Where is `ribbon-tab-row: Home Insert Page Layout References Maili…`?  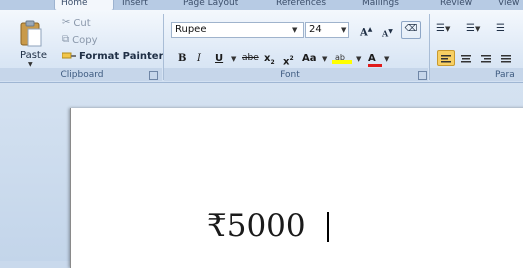
ribbon-tab-row: Home Insert Page Layout References Maili… is located at coordinates (261, 5).